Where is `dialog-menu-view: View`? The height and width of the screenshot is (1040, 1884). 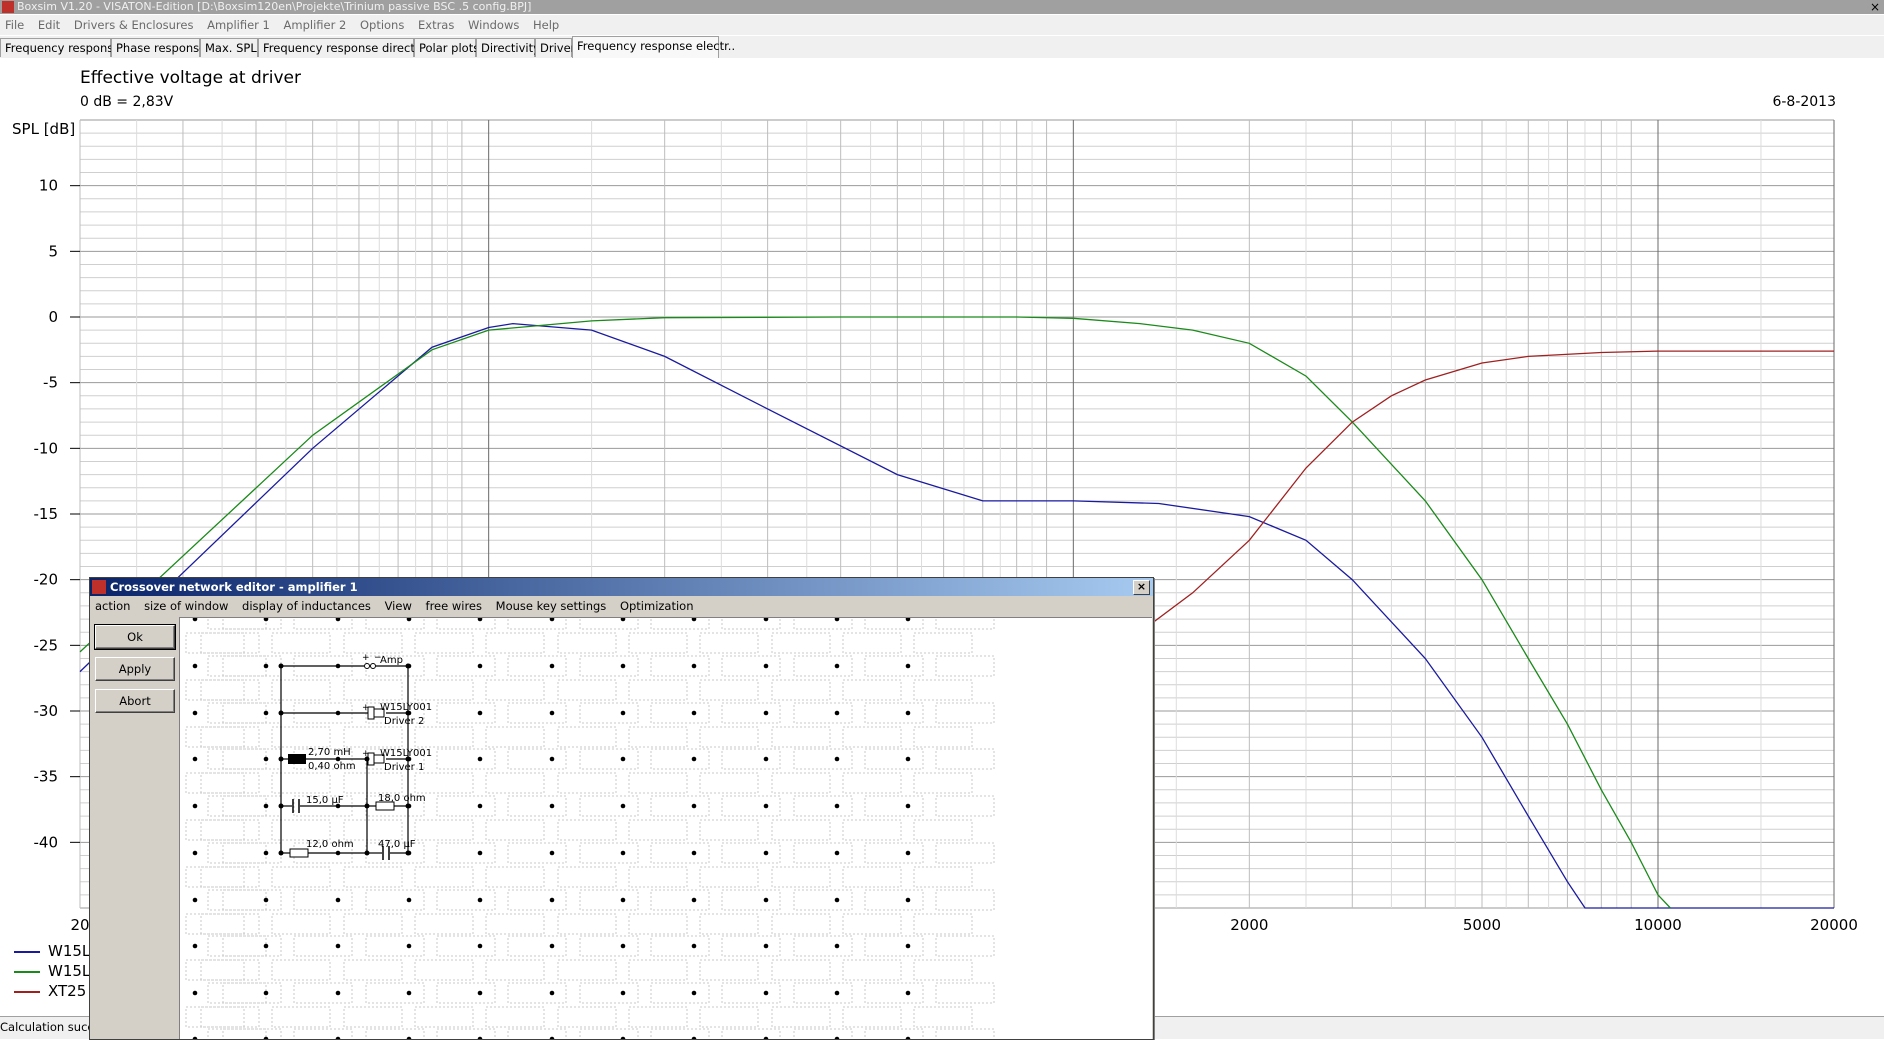 dialog-menu-view: View is located at coordinates (398, 606).